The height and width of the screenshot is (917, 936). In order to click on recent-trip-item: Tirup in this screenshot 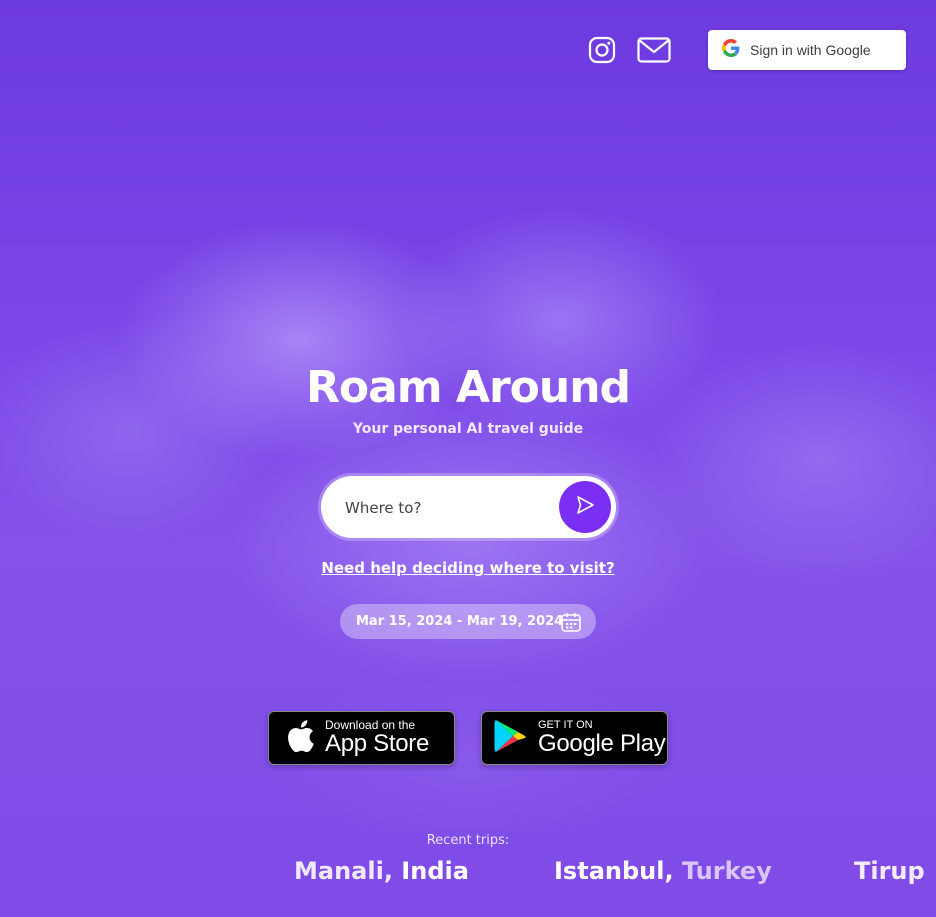, I will do `click(895, 871)`.